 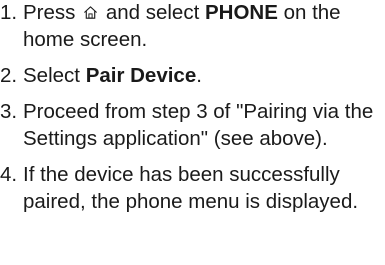 I want to click on step-number: 1., so click(x=9, y=12).